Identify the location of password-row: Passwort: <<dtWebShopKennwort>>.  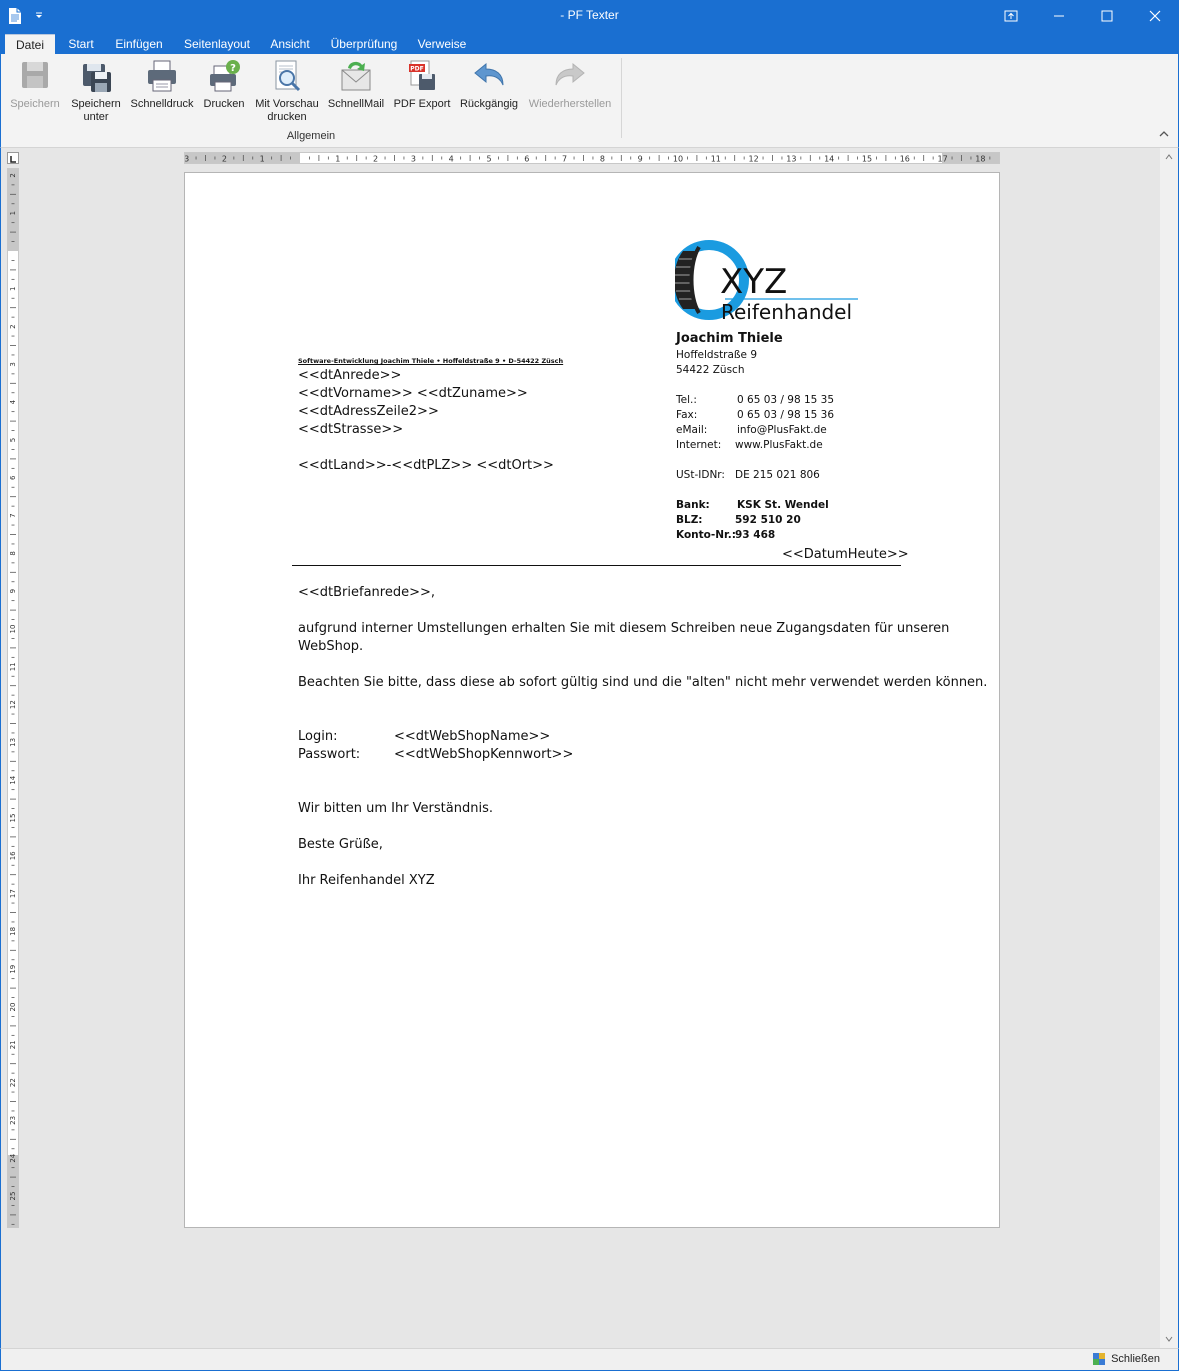
(435, 755).